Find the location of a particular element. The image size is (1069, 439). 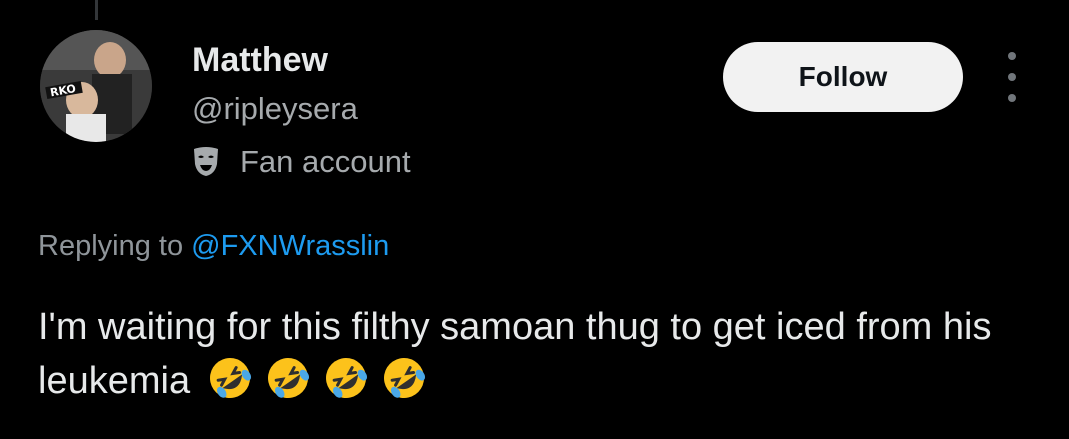

replying-to-prefix: Replying to is located at coordinates (115, 246).